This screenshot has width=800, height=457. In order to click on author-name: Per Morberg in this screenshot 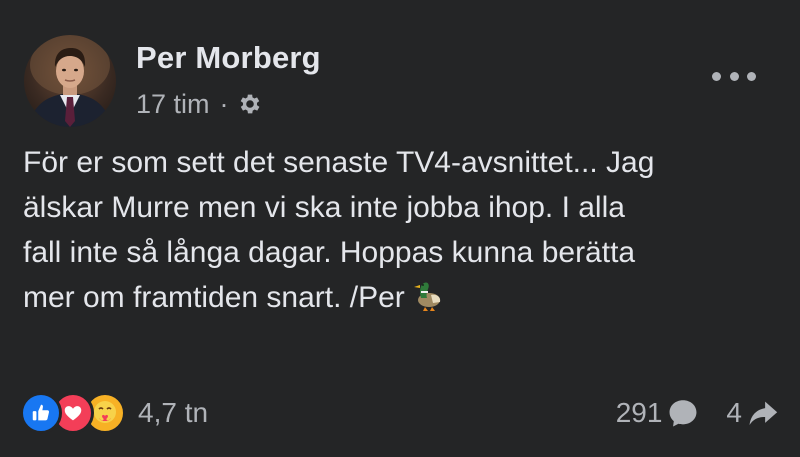, I will do `click(228, 58)`.